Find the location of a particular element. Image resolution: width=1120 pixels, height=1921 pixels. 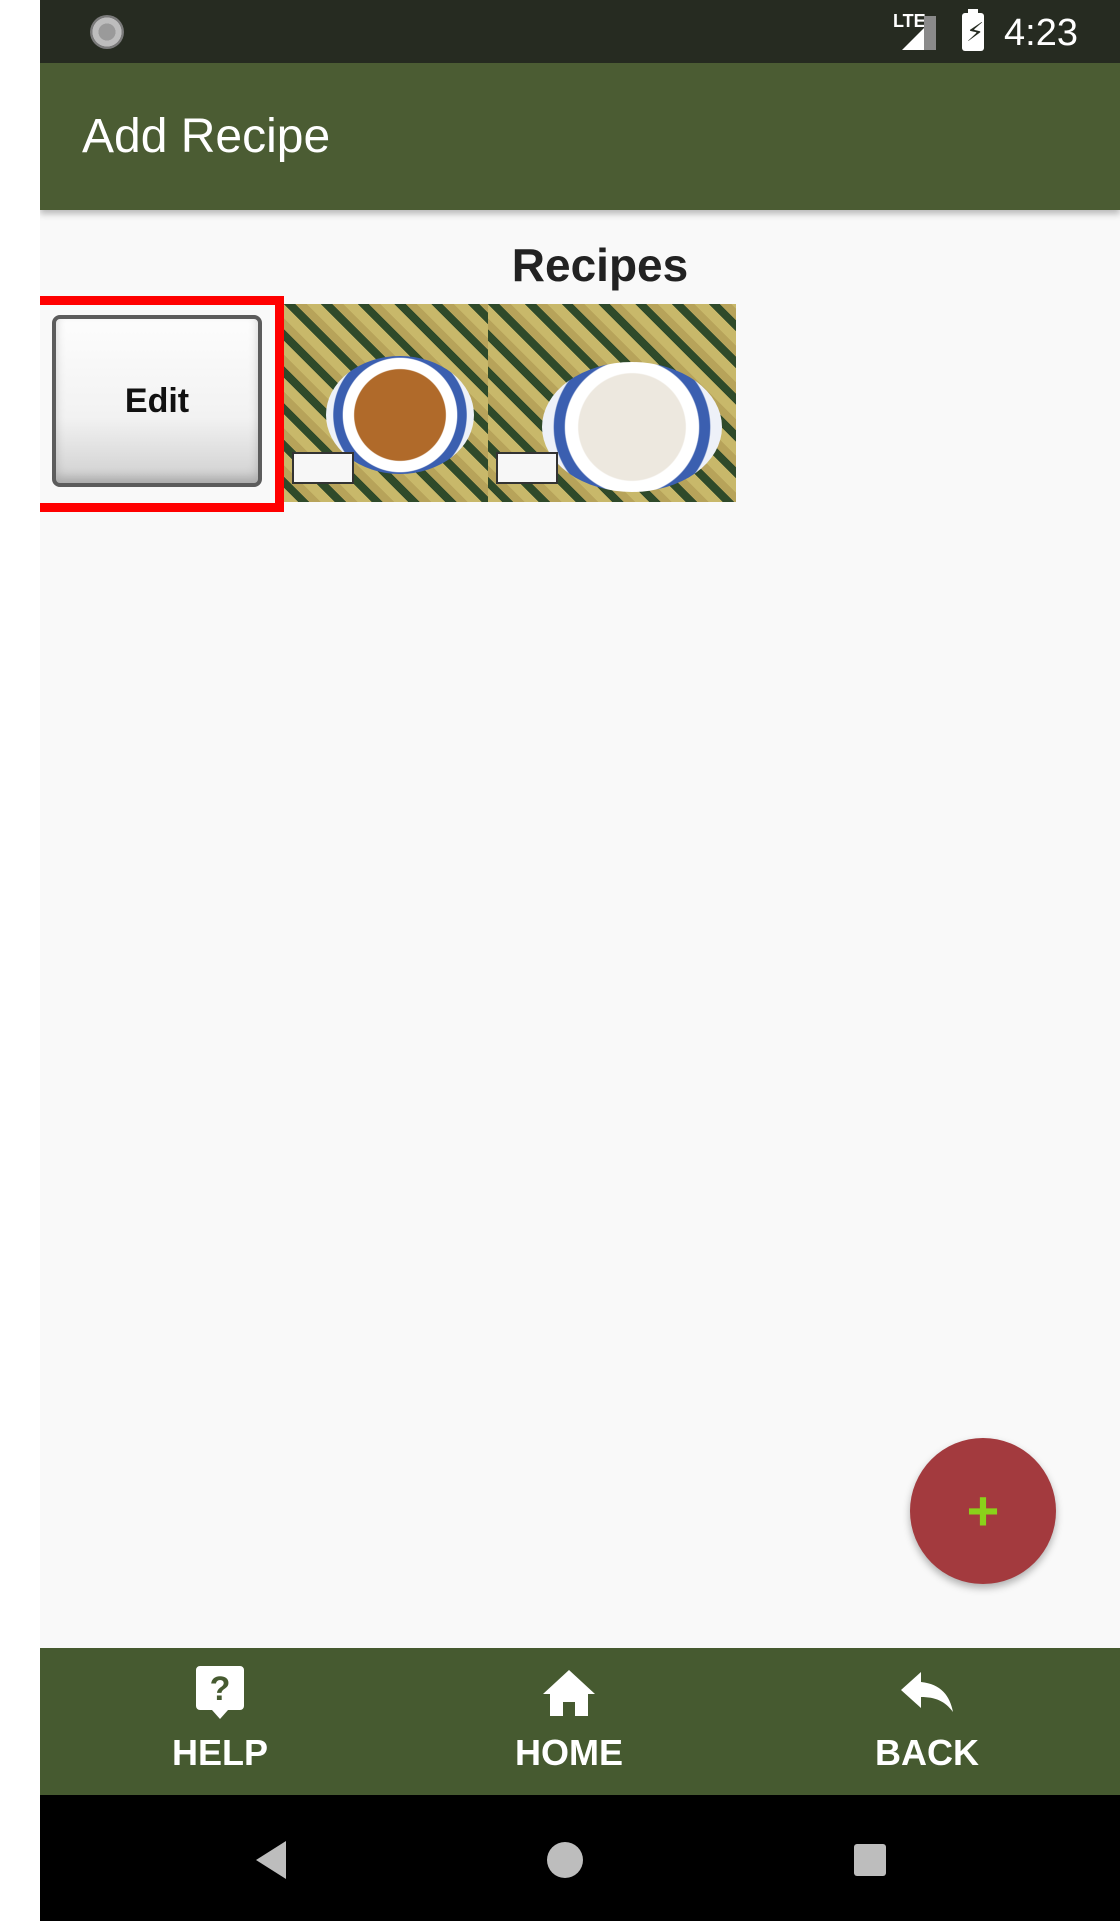

loading-icon is located at coordinates (107, 32).